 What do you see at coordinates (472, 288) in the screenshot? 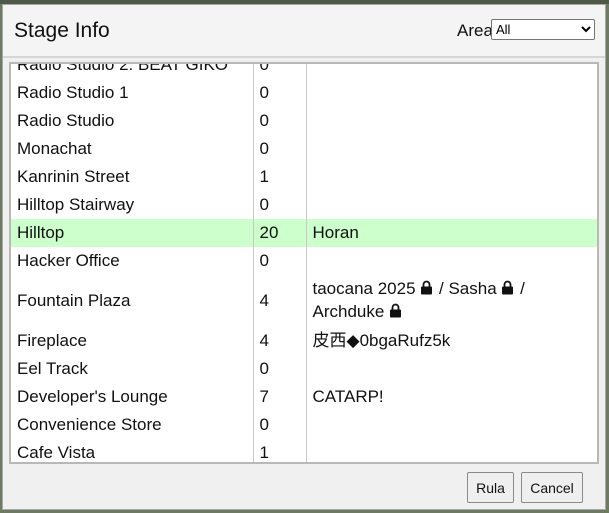
I see `user-name: Sasha` at bounding box center [472, 288].